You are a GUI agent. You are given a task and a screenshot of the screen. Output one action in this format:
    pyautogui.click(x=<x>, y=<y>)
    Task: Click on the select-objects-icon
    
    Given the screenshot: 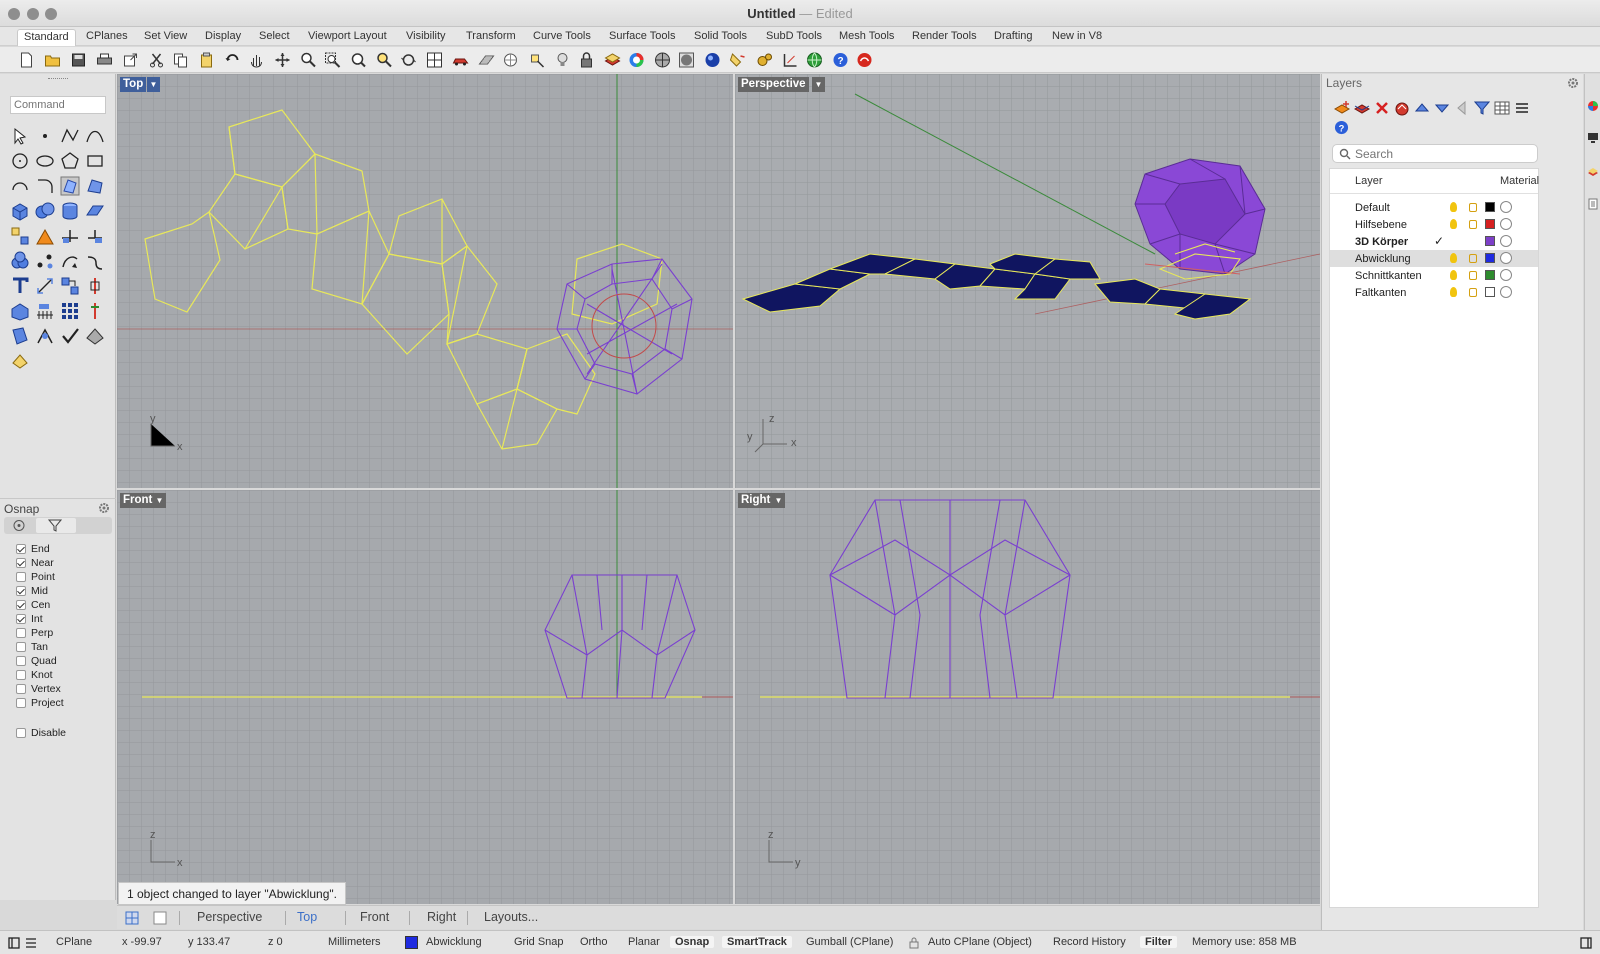 What is the action you would take?
    pyautogui.click(x=536, y=60)
    